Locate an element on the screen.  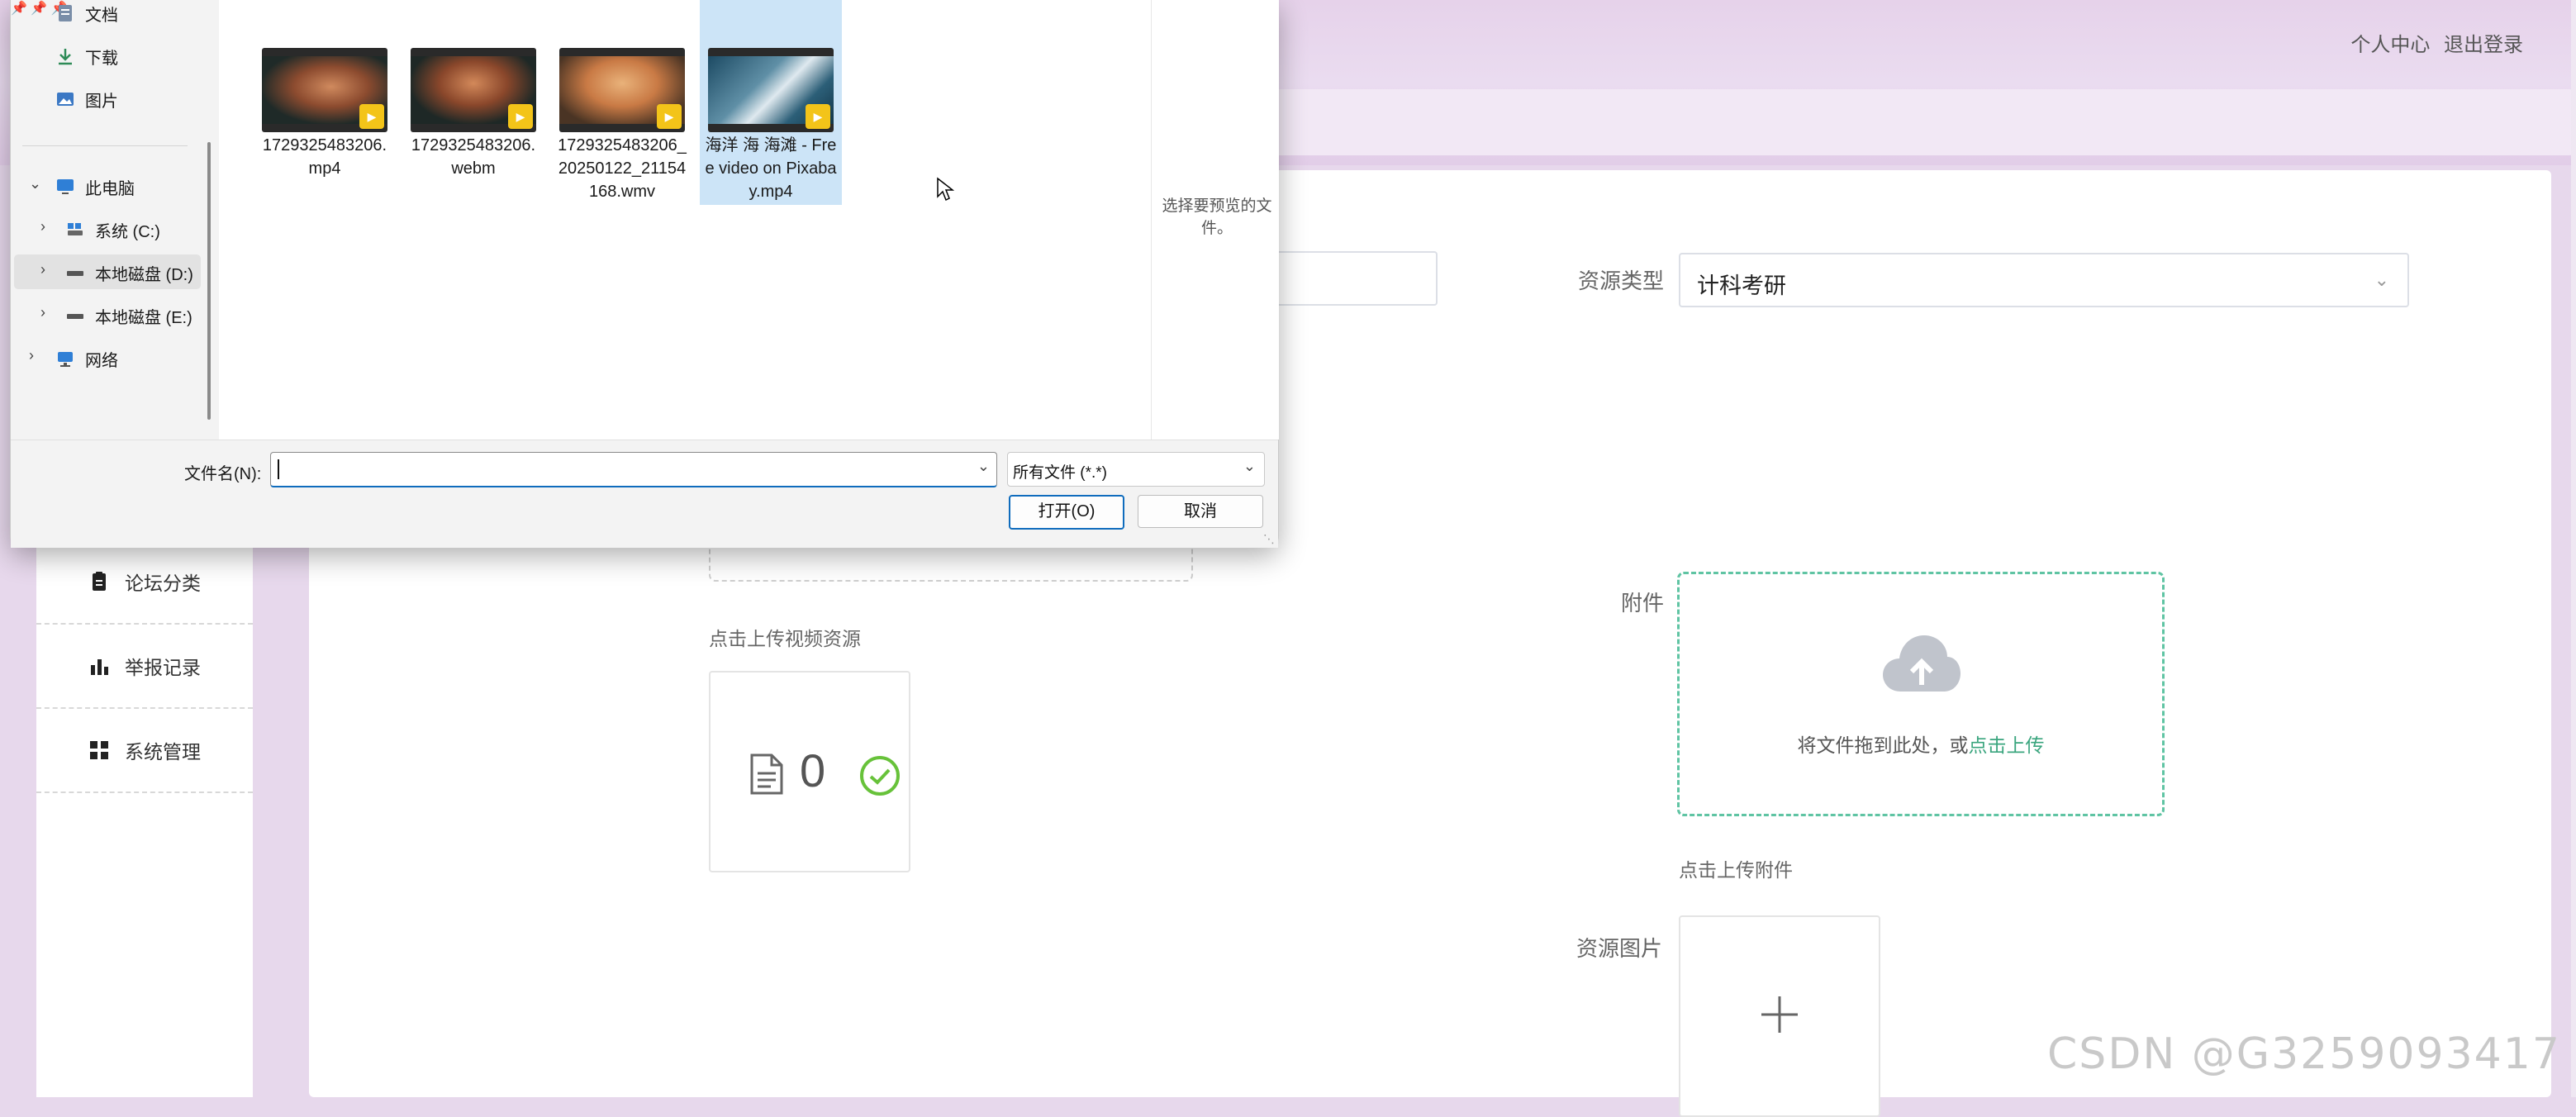
video-count: 0 is located at coordinates (813, 770).